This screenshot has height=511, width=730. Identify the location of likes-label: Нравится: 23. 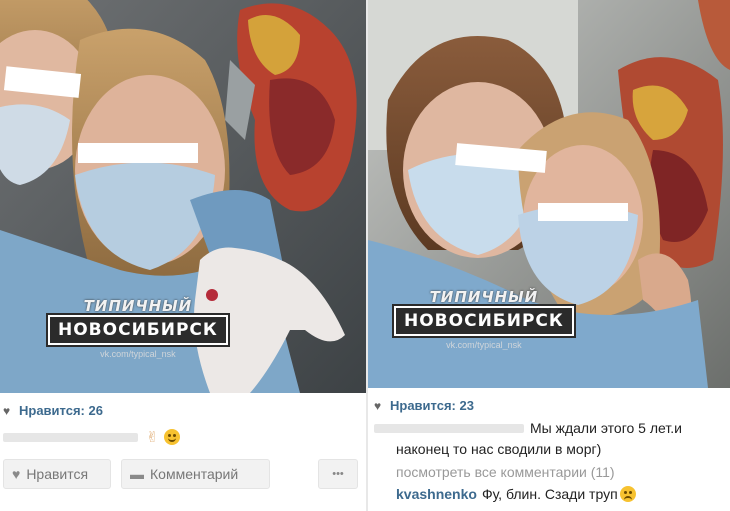
(432, 405).